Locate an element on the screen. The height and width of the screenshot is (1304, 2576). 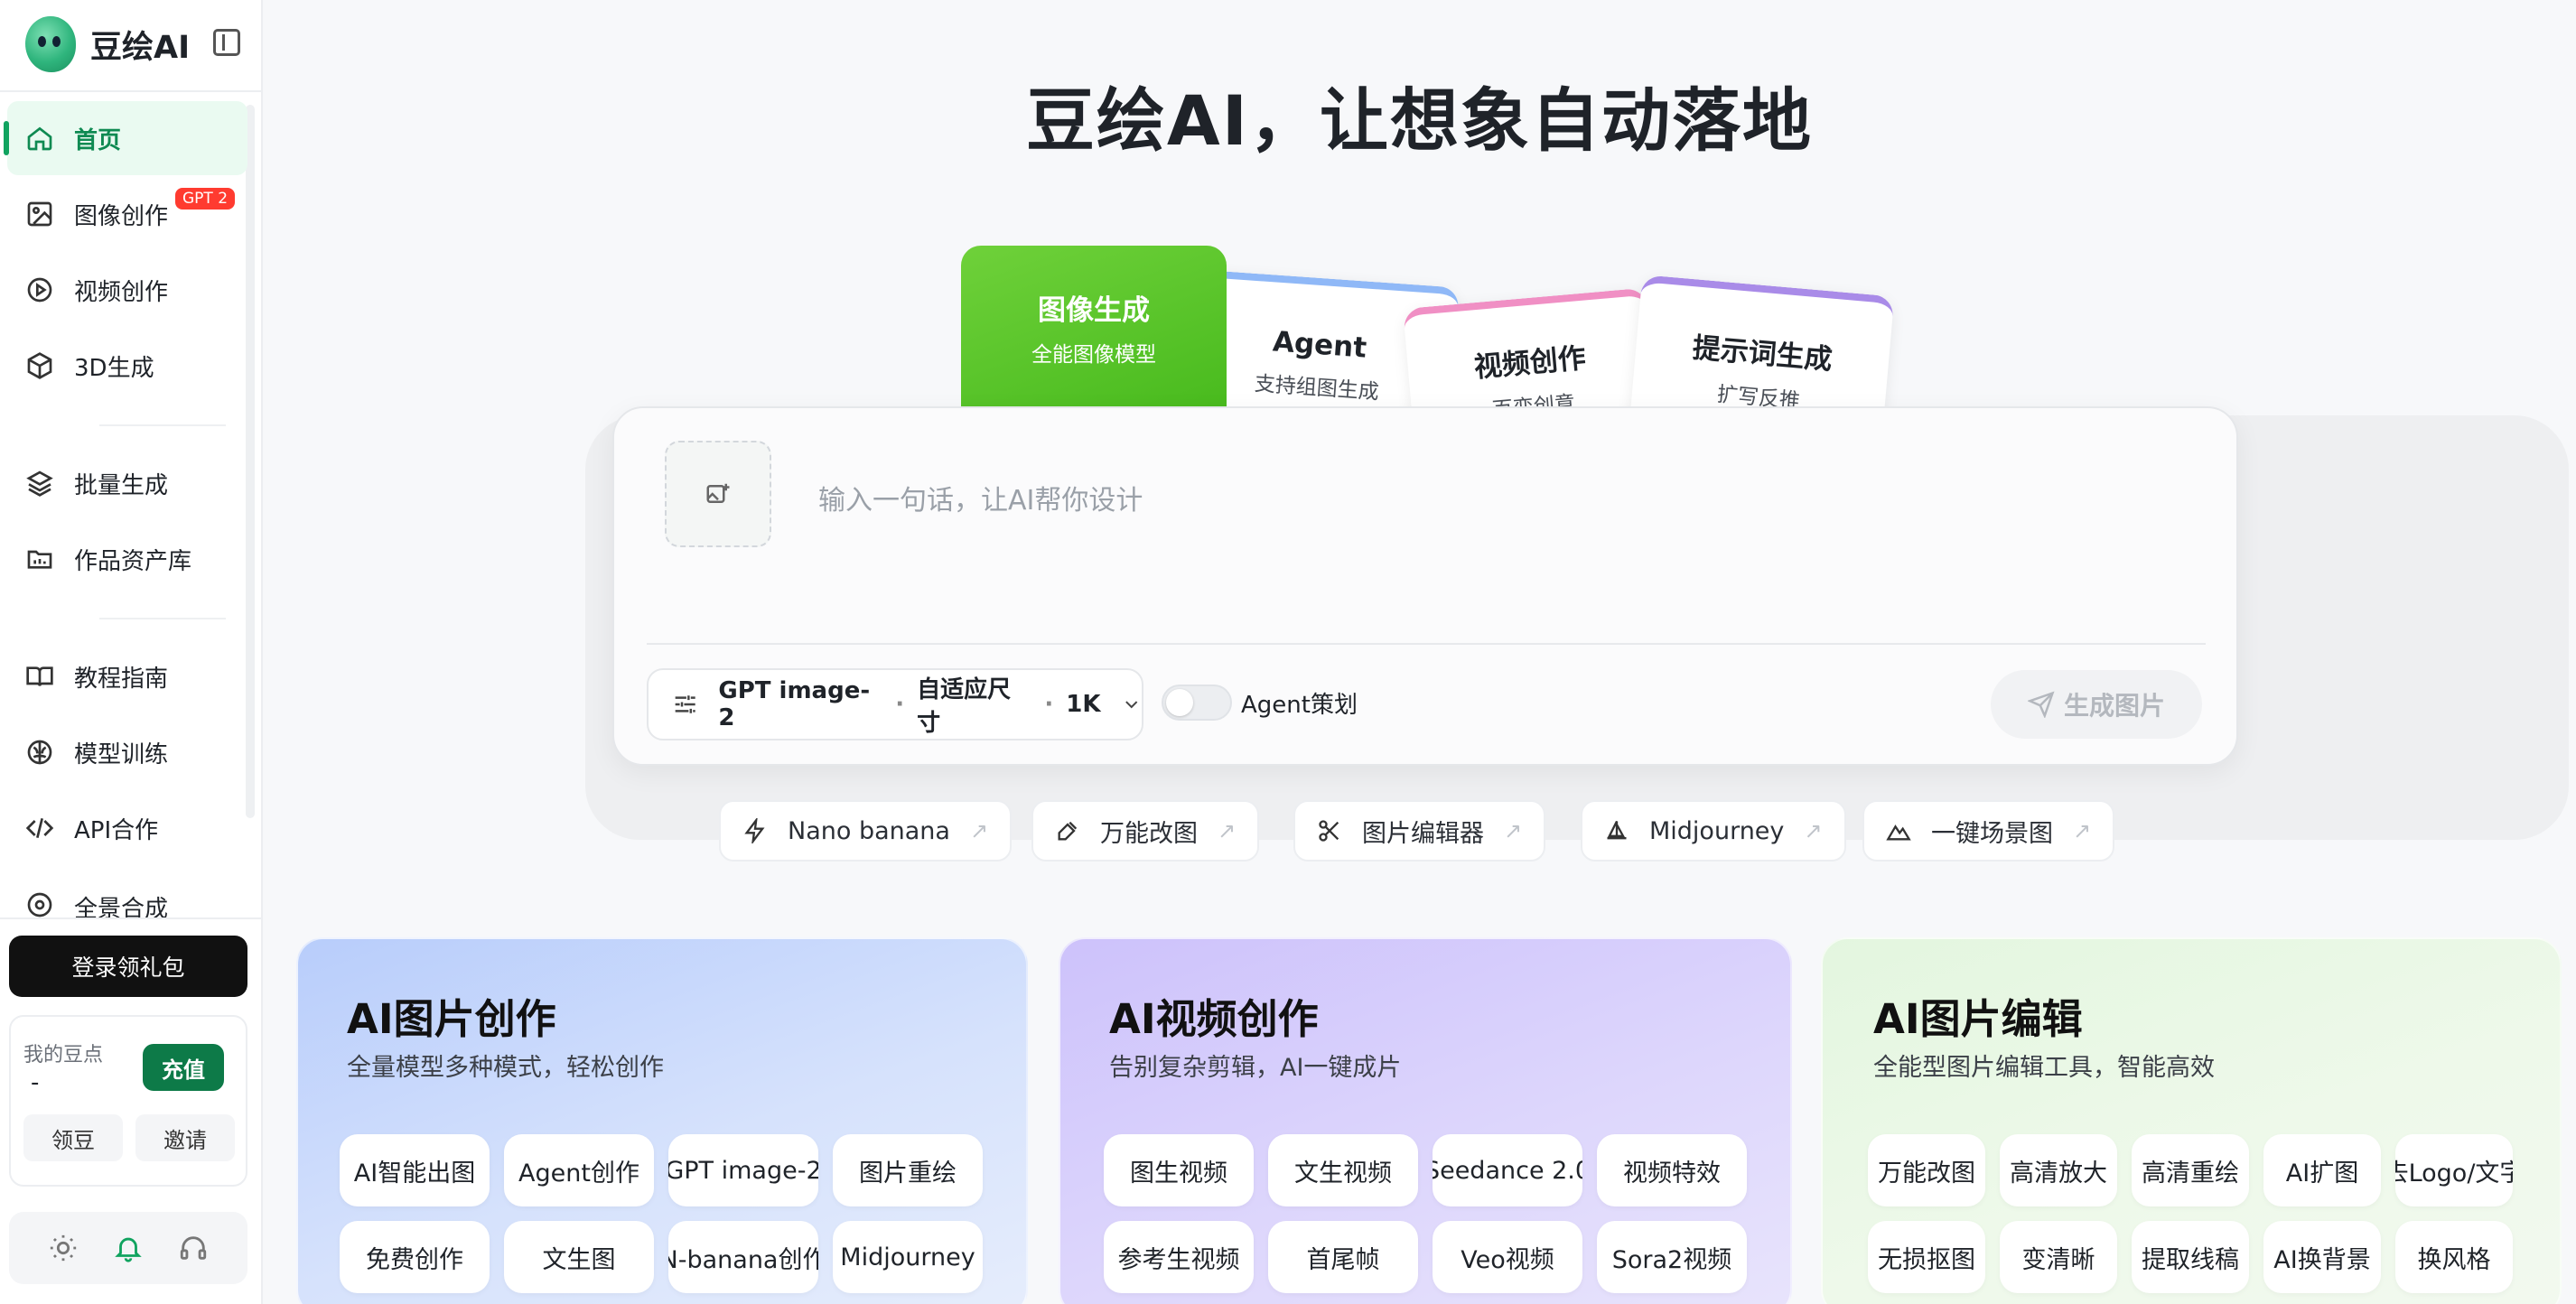
pill-midjourney: Midjourney is located at coordinates (908, 1257).